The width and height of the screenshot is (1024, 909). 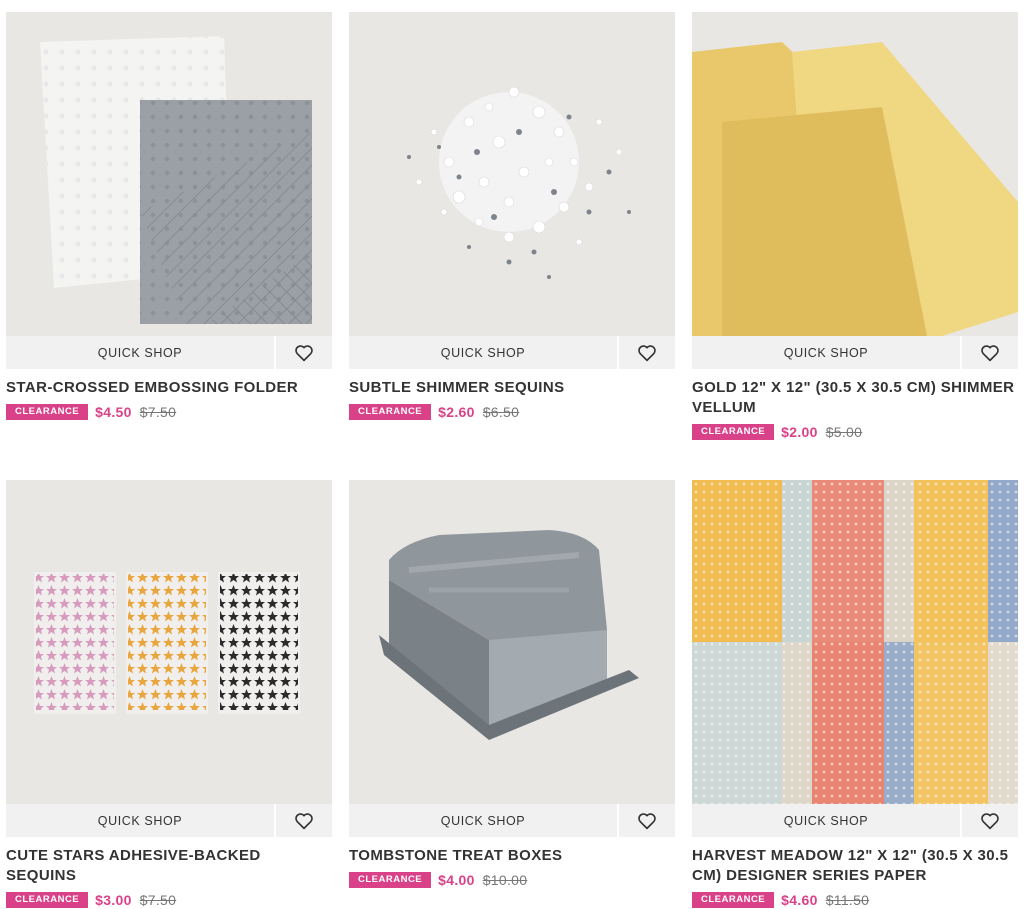 I want to click on product-image-shimmer-vellum, so click(x=855, y=174).